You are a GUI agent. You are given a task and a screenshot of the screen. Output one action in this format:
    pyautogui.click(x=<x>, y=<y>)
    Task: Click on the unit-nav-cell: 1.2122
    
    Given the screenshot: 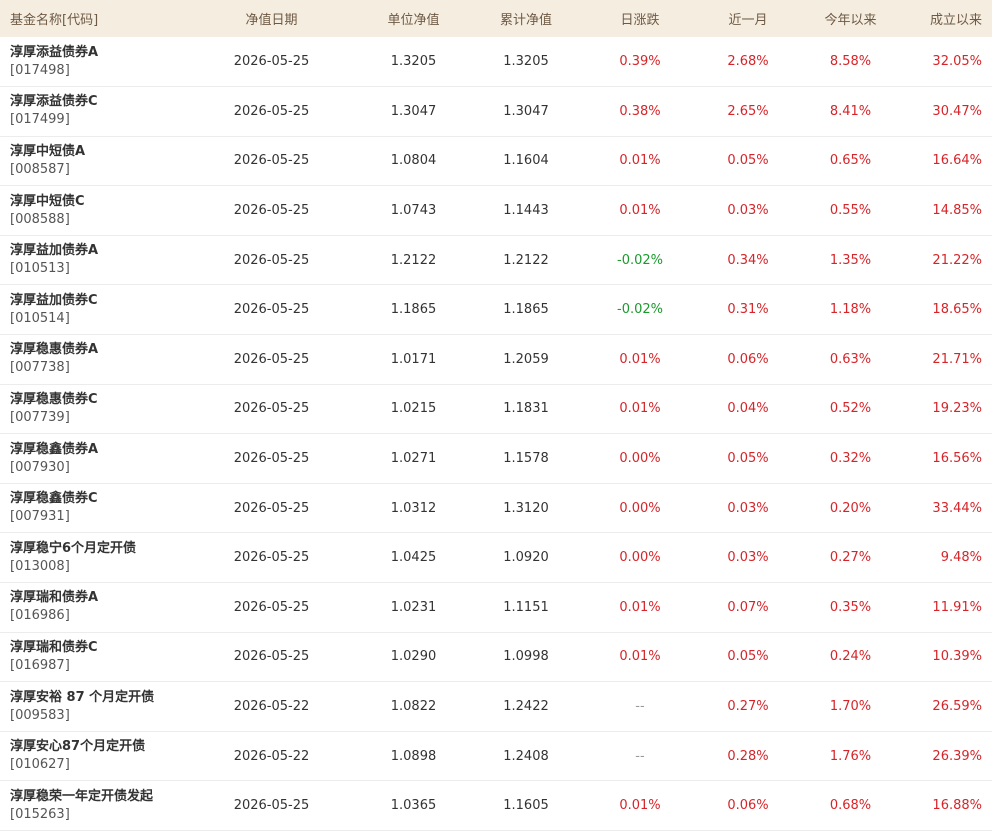 What is the action you would take?
    pyautogui.click(x=413, y=260)
    